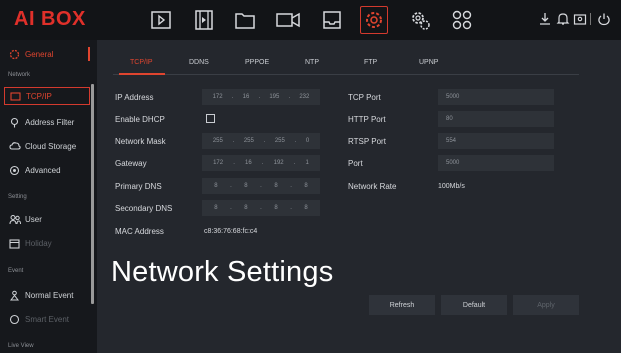  Describe the element at coordinates (374, 20) in the screenshot. I see `settings-icon` at that location.